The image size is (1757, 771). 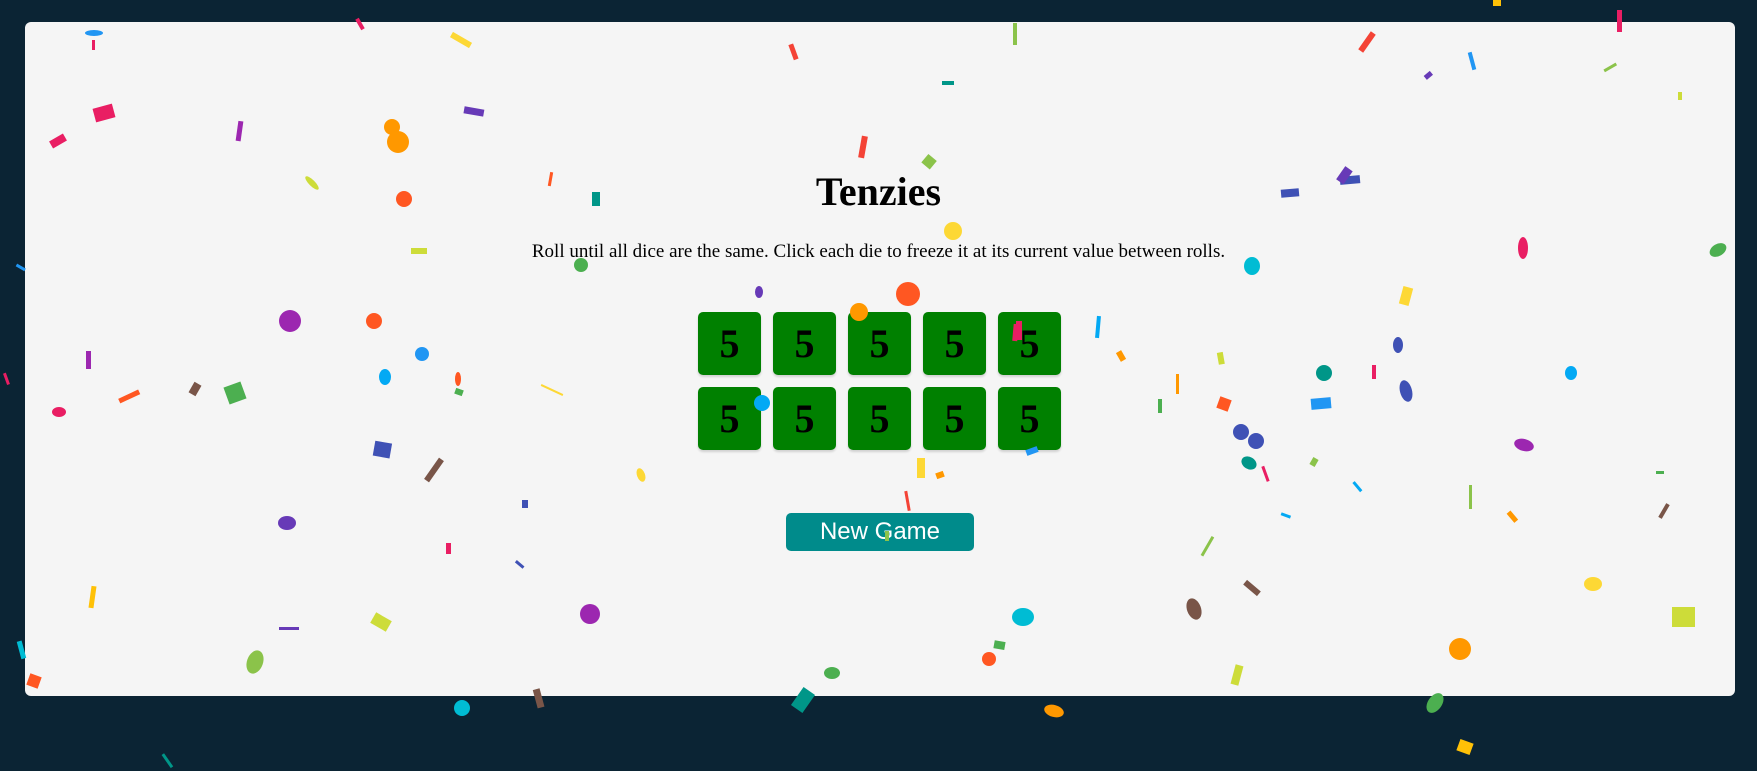 I want to click on die-9: 5, so click(x=954, y=418).